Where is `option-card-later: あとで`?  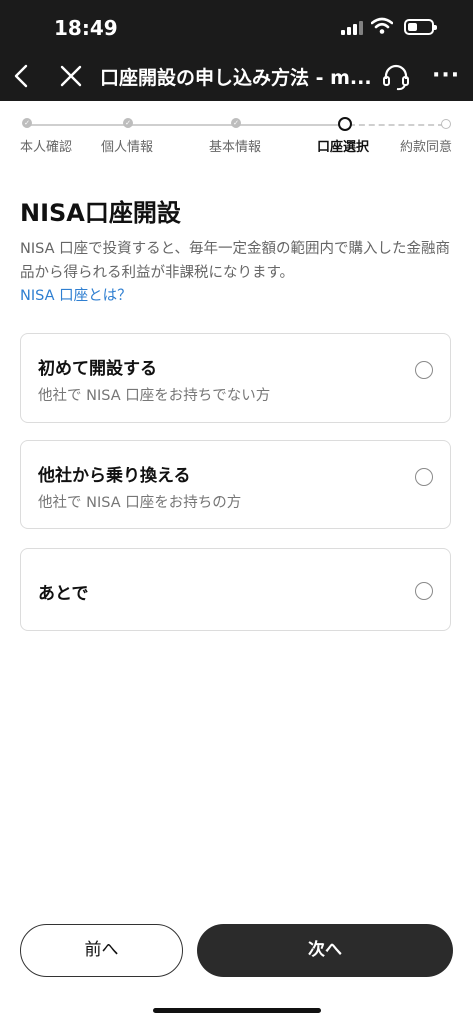
option-card-later: あとで is located at coordinates (235, 589).